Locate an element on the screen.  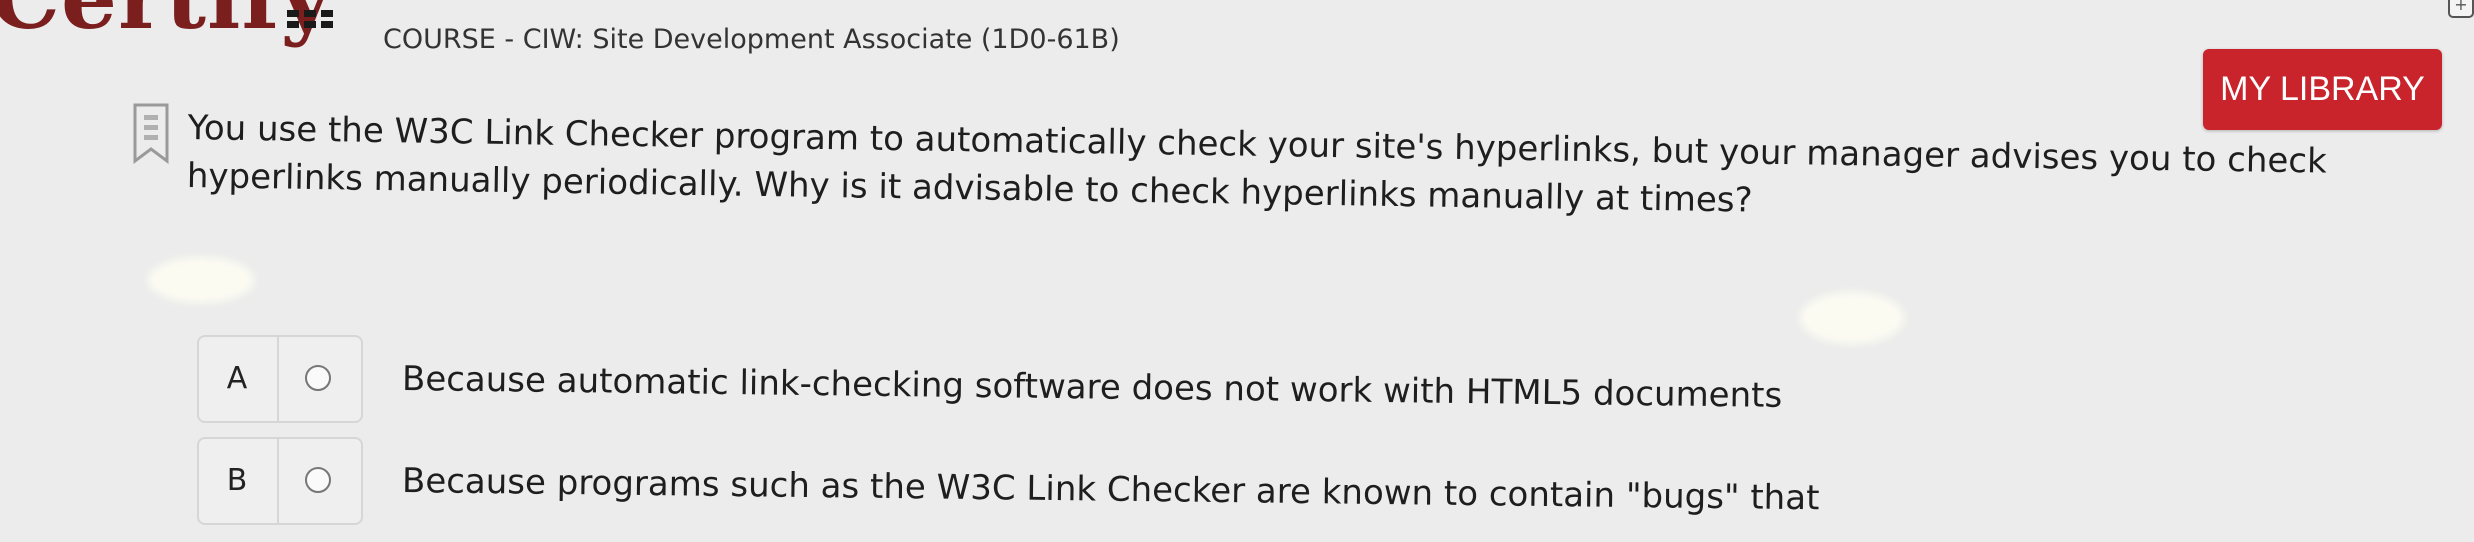
option-letter: B is located at coordinates (238, 481).